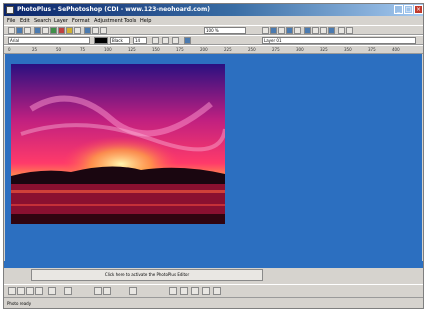 Image resolution: width=429 pixels, height=313 pixels. Describe the element at coordinates (45, 30) in the screenshot. I see `cut-icon` at that location.